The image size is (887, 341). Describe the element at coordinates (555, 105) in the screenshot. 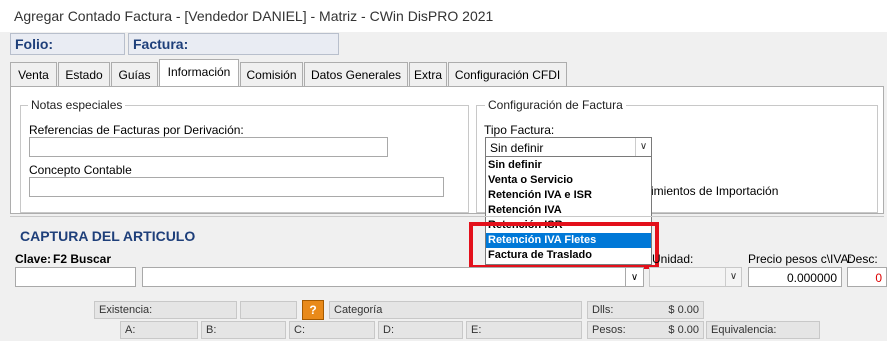

I see `config-legend: Configuración de Factura` at that location.